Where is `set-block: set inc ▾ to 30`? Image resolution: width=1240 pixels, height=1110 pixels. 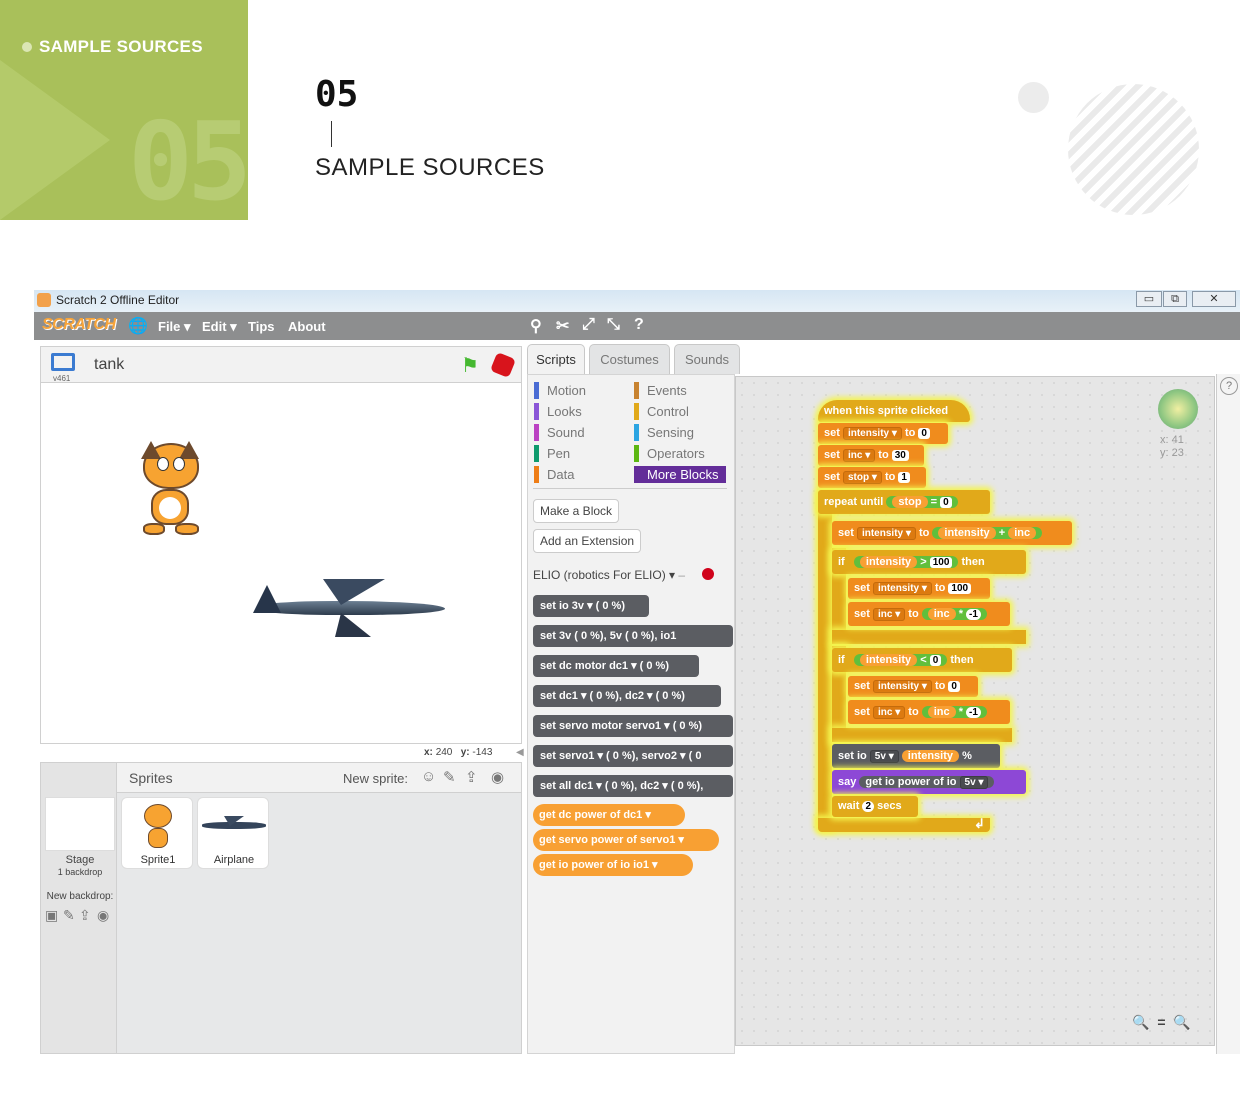 set-block: set inc ▾ to 30 is located at coordinates (871, 455).